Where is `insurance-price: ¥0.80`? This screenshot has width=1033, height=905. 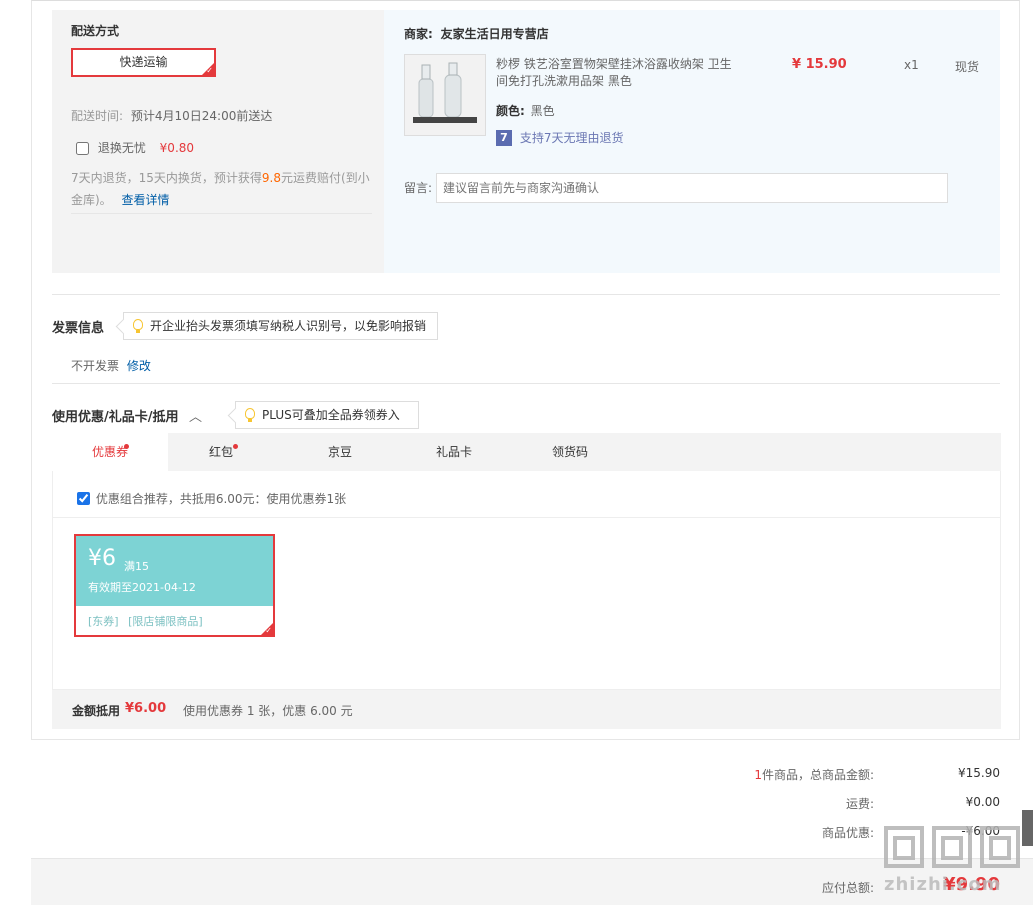 insurance-price: ¥0.80 is located at coordinates (177, 148).